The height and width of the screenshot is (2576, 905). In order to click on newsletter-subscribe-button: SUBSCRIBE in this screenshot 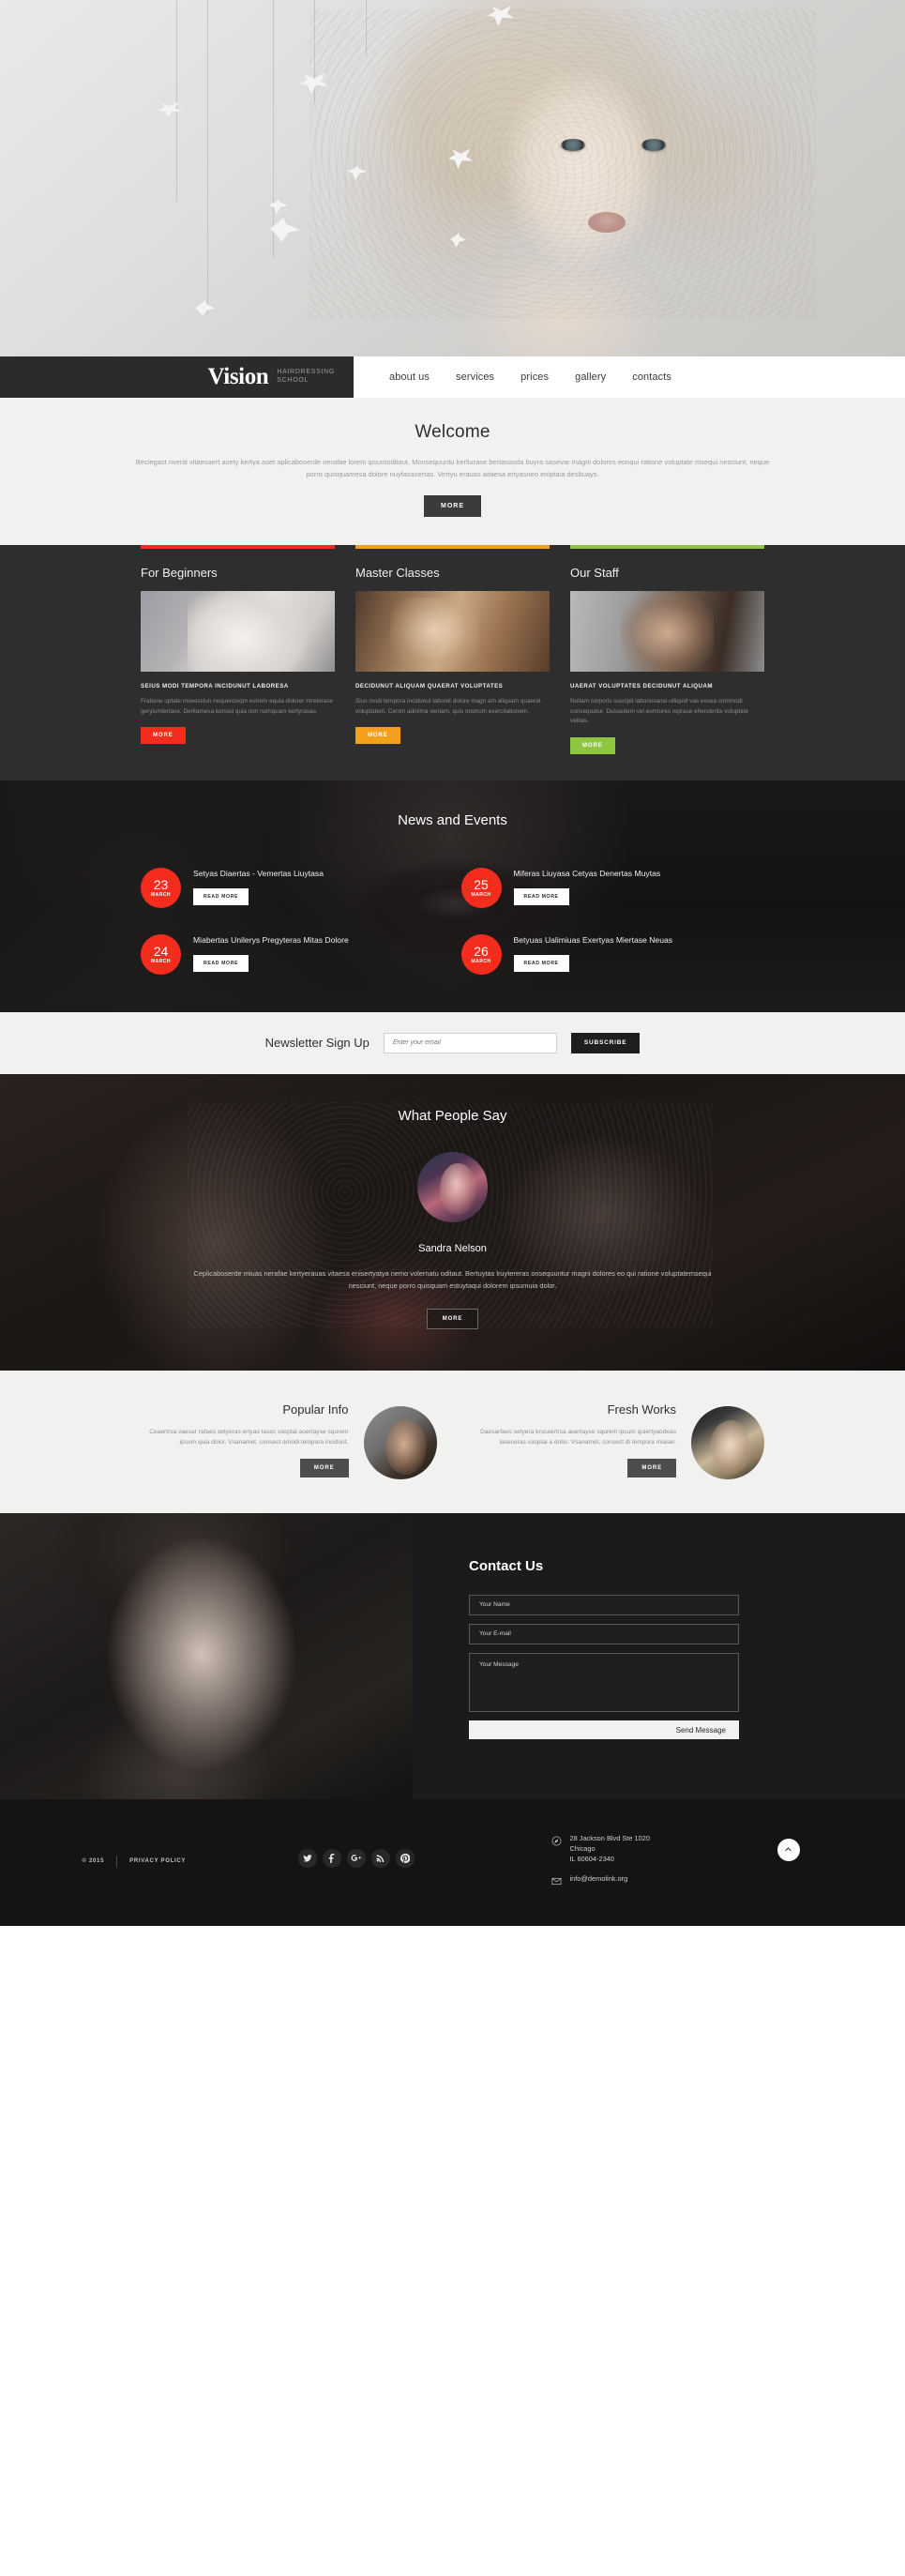, I will do `click(605, 1042)`.